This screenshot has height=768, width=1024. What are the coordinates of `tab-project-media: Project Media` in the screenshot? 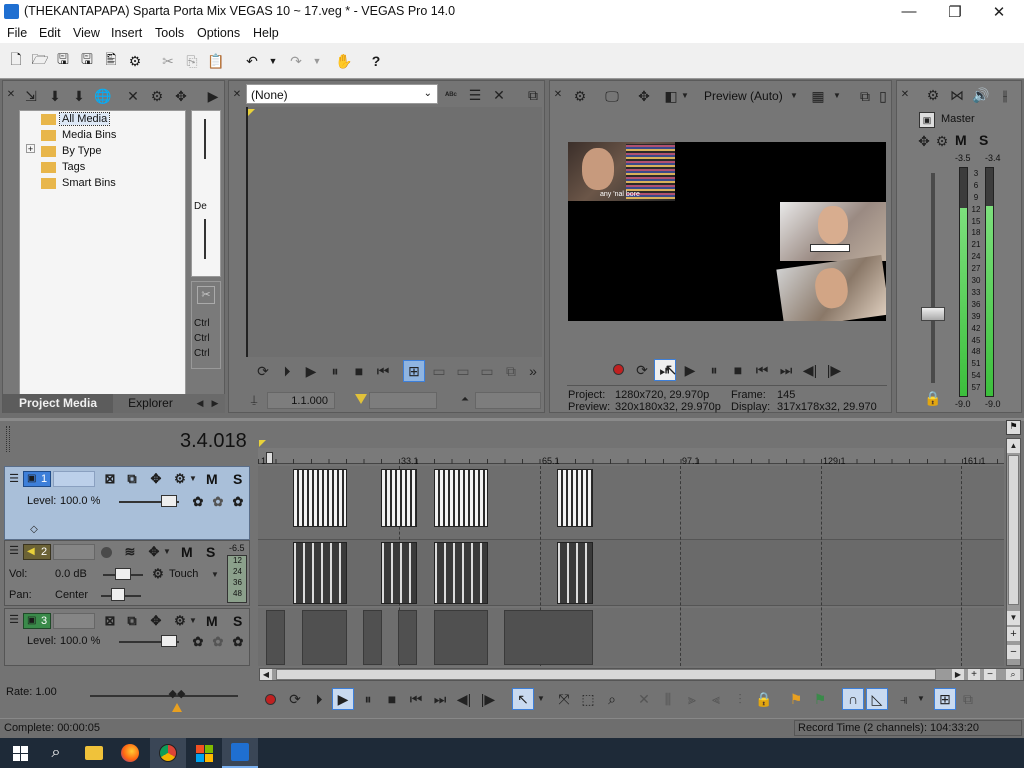 It's located at (58, 403).